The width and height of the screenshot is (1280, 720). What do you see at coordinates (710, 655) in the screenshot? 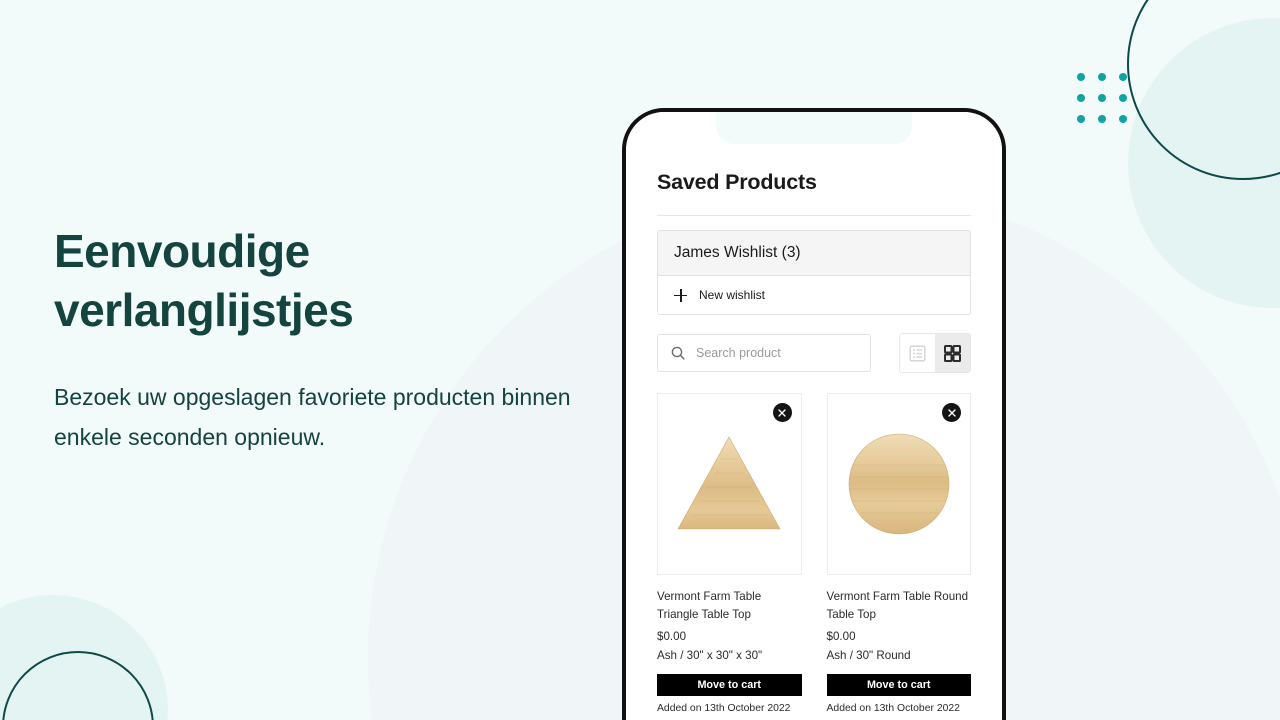
I see `product-variant: Ash / 30" x 30" x 30"` at bounding box center [710, 655].